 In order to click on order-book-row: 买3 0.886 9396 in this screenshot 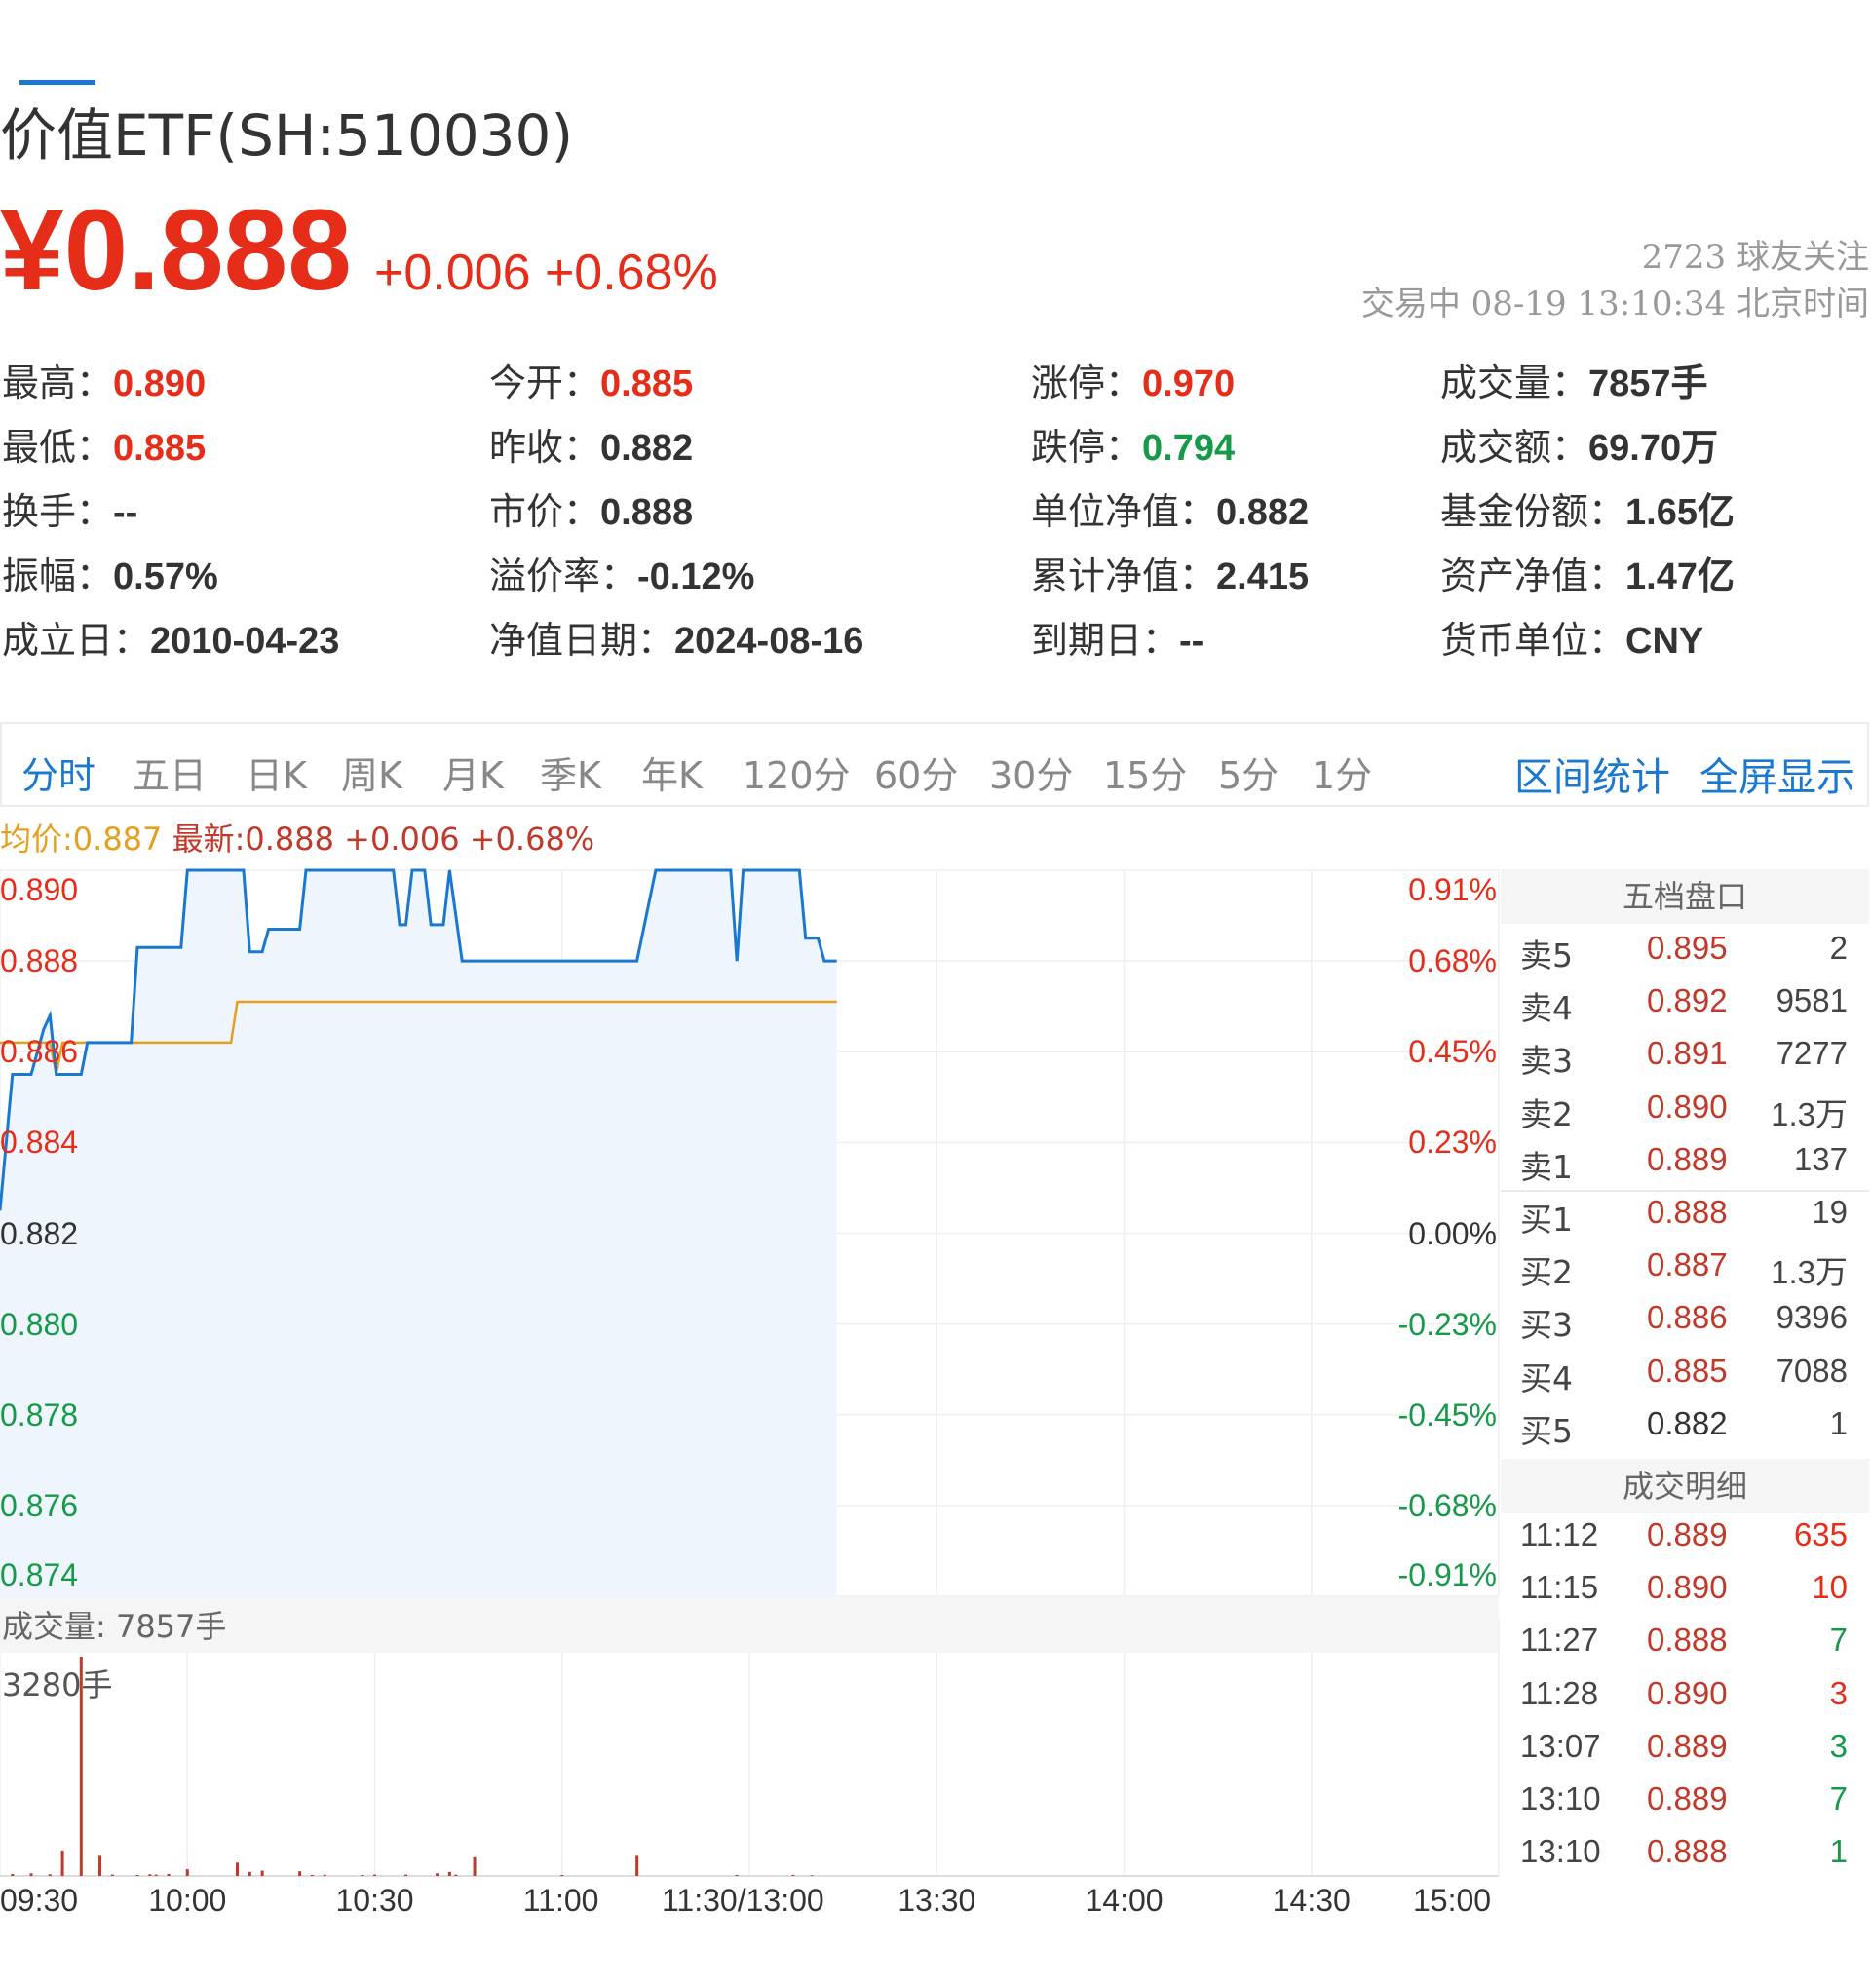, I will do `click(1685, 1325)`.